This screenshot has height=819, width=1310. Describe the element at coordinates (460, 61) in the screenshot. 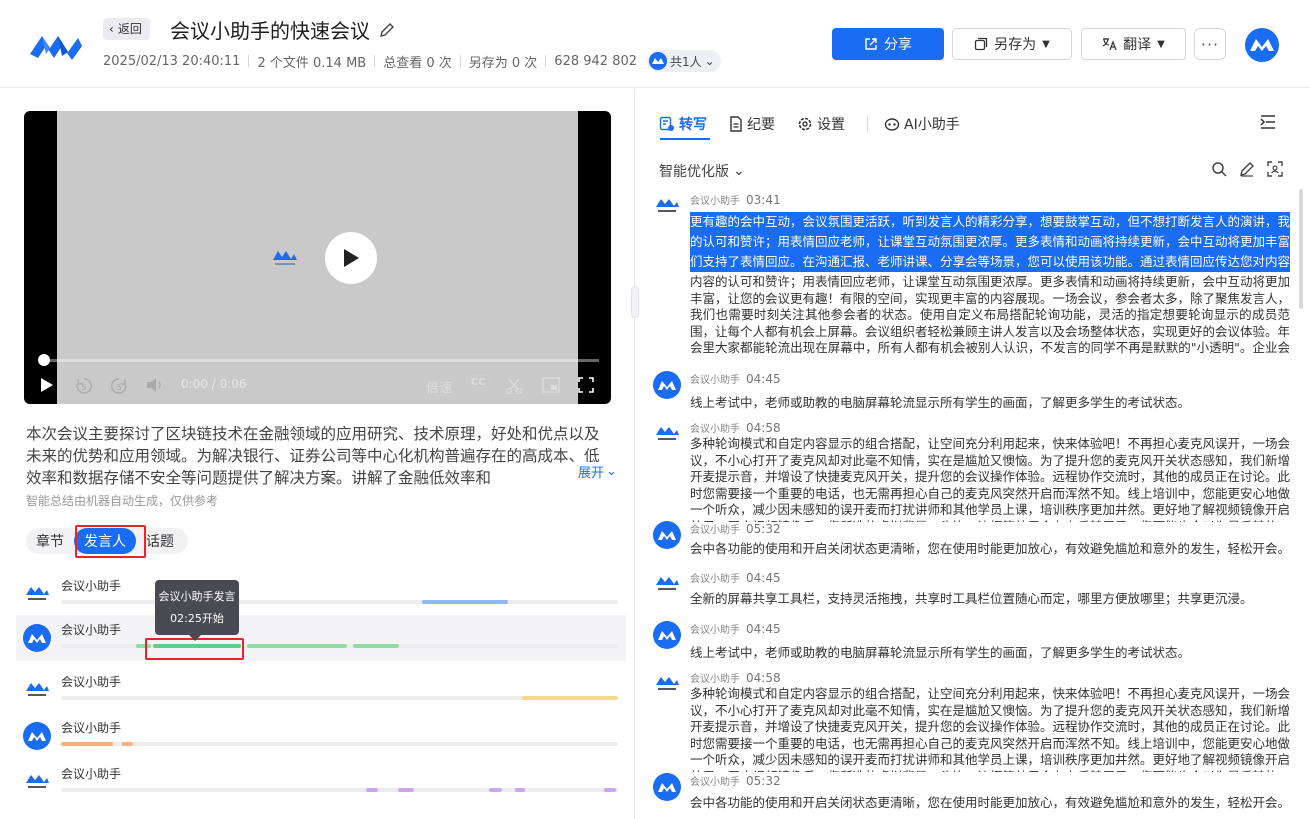

I see `meta-divider` at that location.